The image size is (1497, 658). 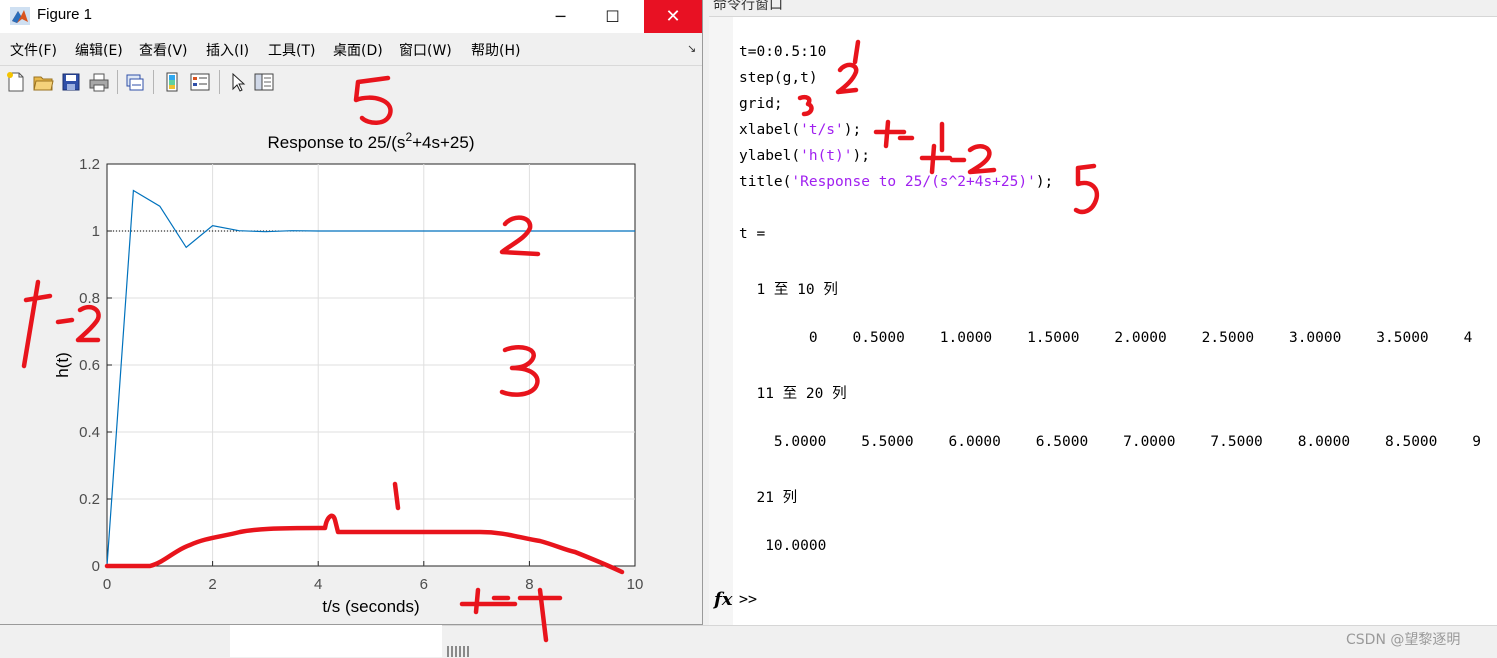 I want to click on property-editor-icon, so click(x=264, y=82).